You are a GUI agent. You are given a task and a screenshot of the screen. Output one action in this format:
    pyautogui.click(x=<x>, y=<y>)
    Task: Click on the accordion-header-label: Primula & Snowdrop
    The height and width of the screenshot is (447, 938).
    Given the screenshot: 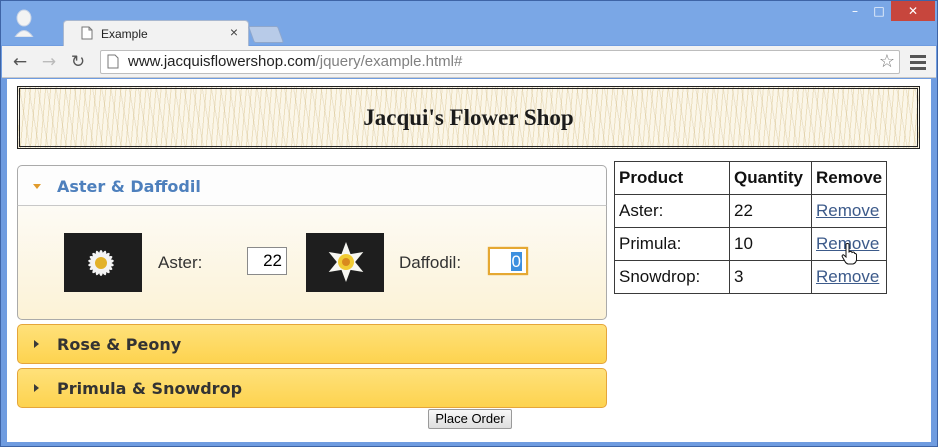 What is the action you would take?
    pyautogui.click(x=150, y=388)
    